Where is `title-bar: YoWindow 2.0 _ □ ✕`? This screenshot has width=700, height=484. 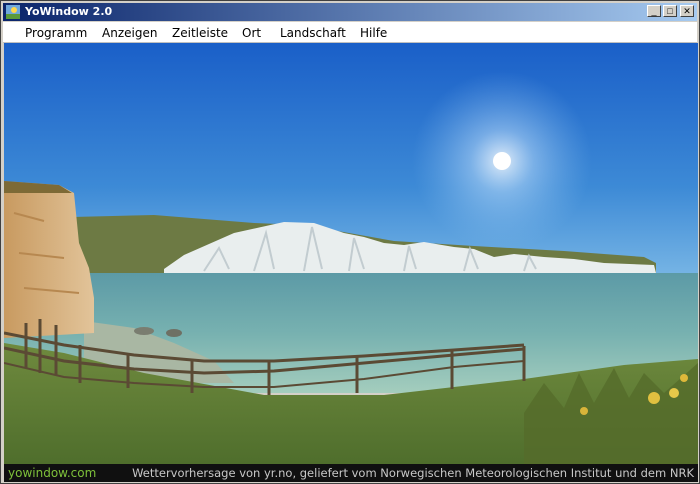
title-bar: YoWindow 2.0 _ □ ✕ is located at coordinates (350, 12).